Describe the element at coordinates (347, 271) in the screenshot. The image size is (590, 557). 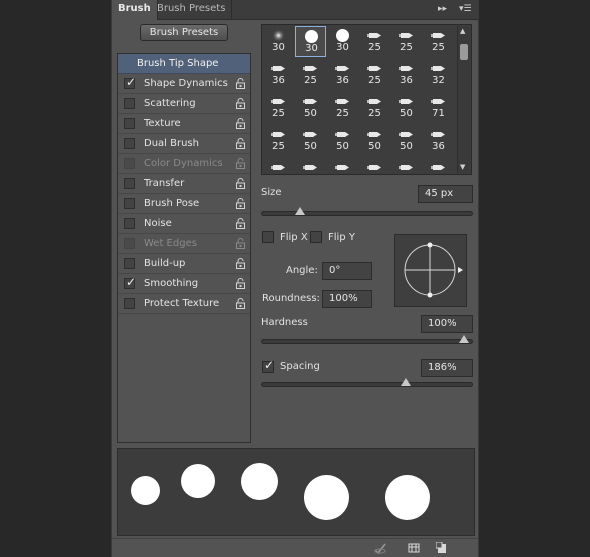
I see `angle-field: 0°` at that location.